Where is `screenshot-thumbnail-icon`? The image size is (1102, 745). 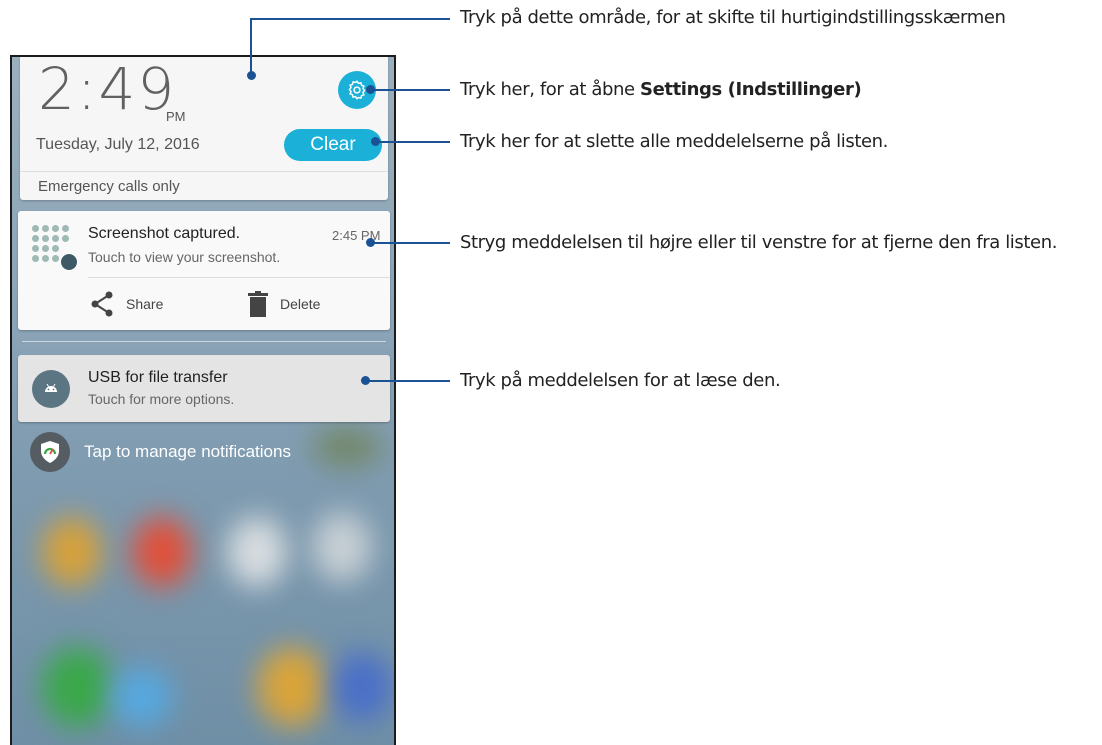
screenshot-thumbnail-icon is located at coordinates (55, 248).